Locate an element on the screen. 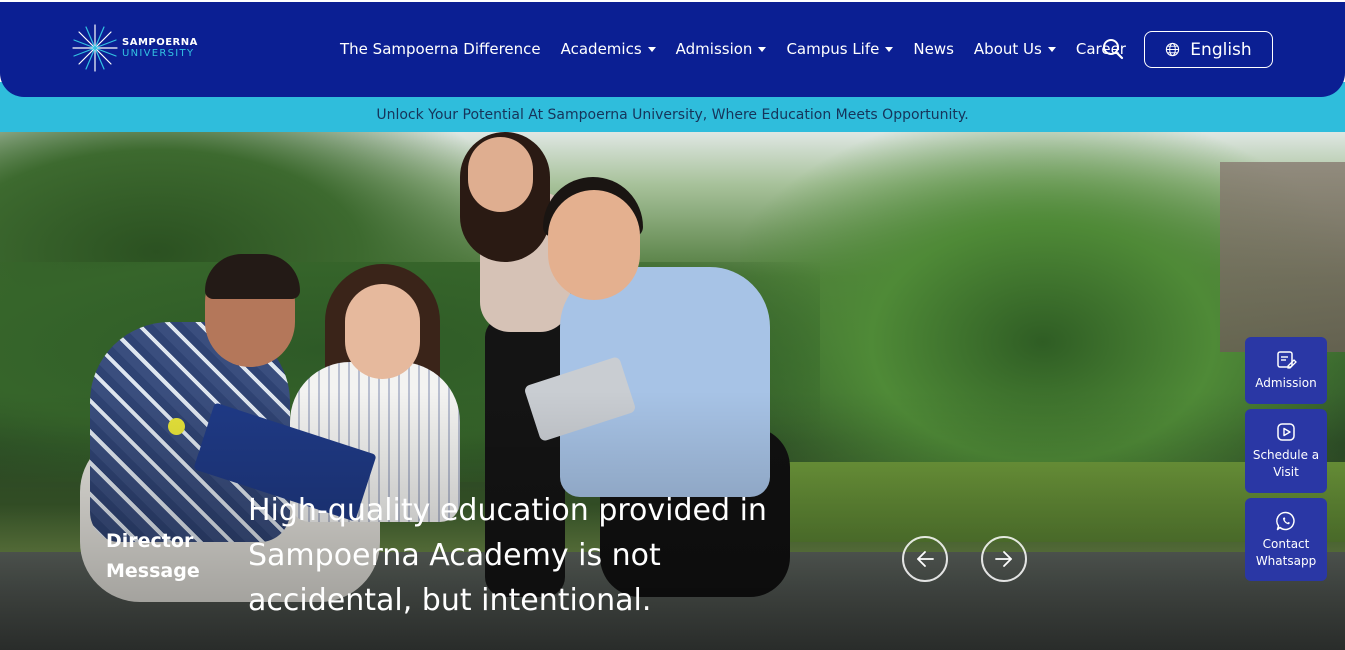 Image resolution: width=1345 pixels, height=650 pixels. side-schedule-visit-button: Schedule a Visit is located at coordinates (1286, 451).